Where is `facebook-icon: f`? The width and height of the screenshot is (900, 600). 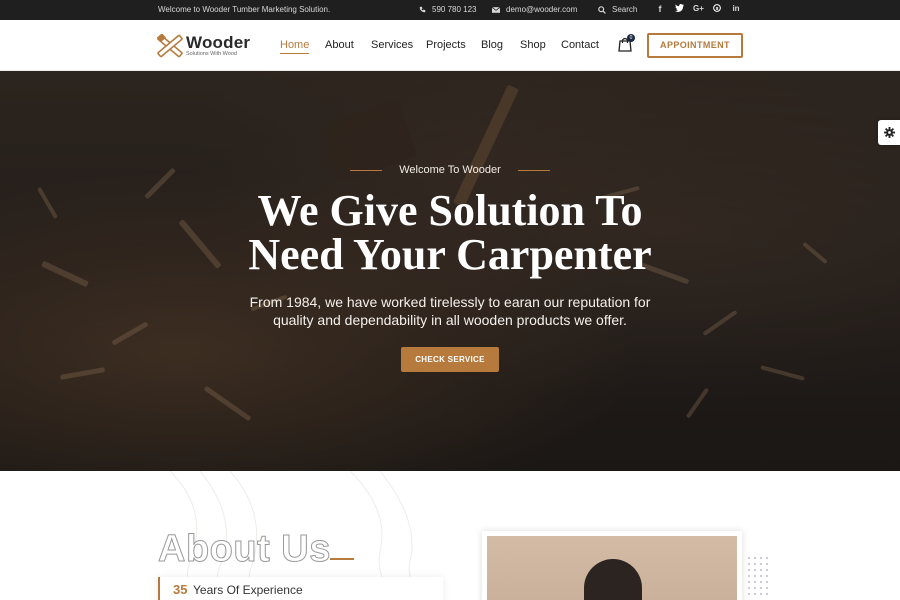 facebook-icon: f is located at coordinates (660, 9).